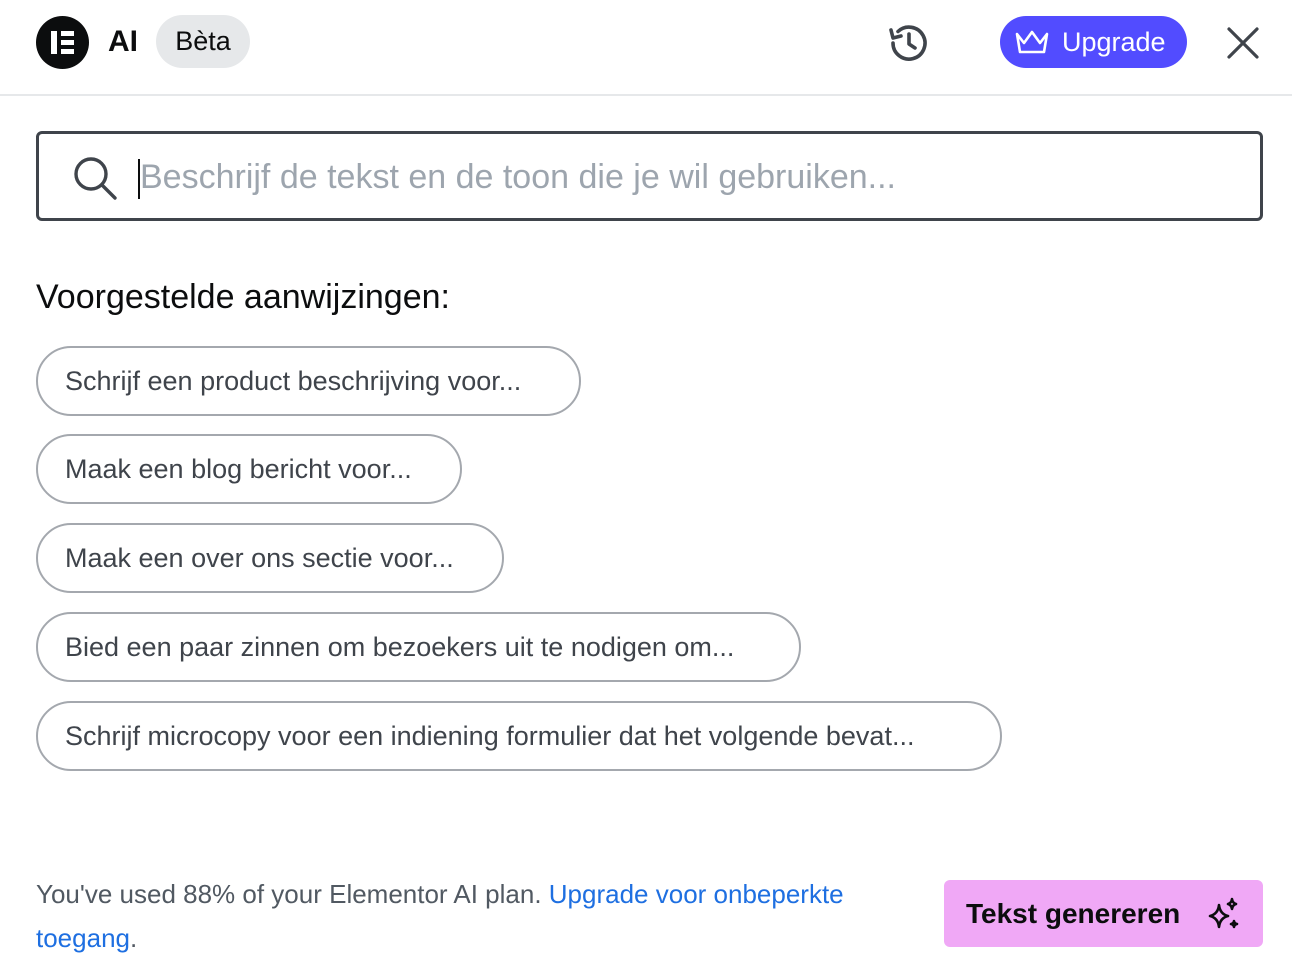  I want to click on history-icon, so click(908, 43).